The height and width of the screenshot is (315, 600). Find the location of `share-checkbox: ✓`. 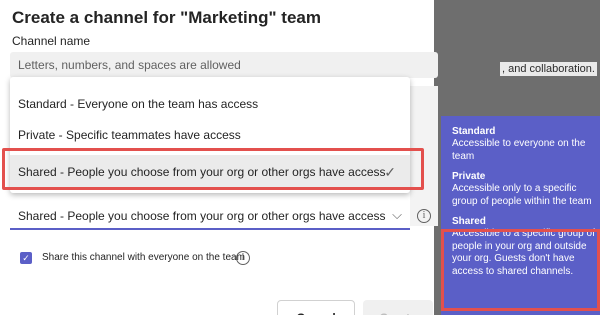

share-checkbox: ✓ is located at coordinates (26, 258).